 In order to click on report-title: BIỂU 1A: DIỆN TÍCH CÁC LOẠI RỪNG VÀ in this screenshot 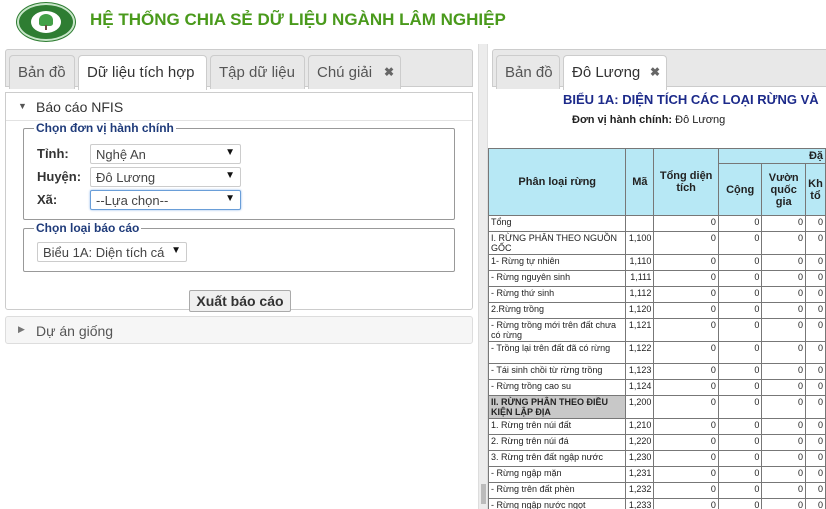, I will do `click(691, 99)`.